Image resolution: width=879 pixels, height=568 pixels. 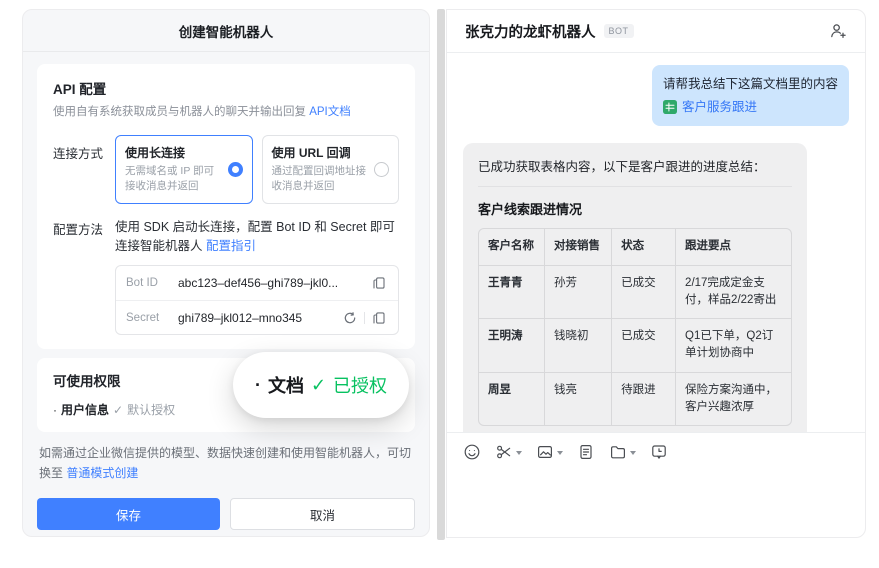 I want to click on secret-value: ghi789–jkl012–mno345, so click(x=240, y=317).